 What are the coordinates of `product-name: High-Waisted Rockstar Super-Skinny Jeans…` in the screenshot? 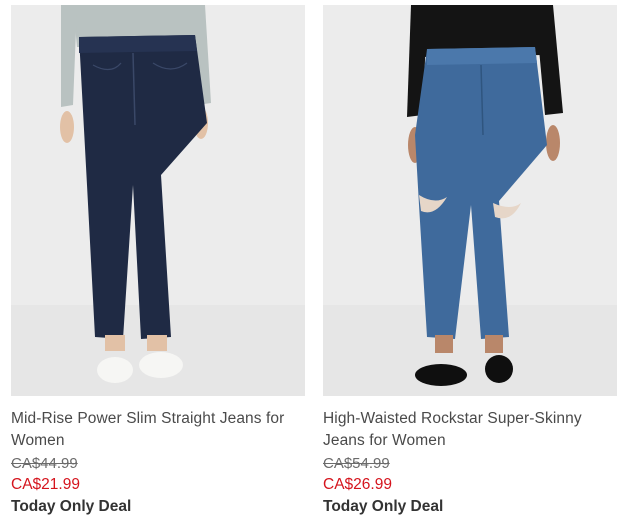 It's located at (470, 430).